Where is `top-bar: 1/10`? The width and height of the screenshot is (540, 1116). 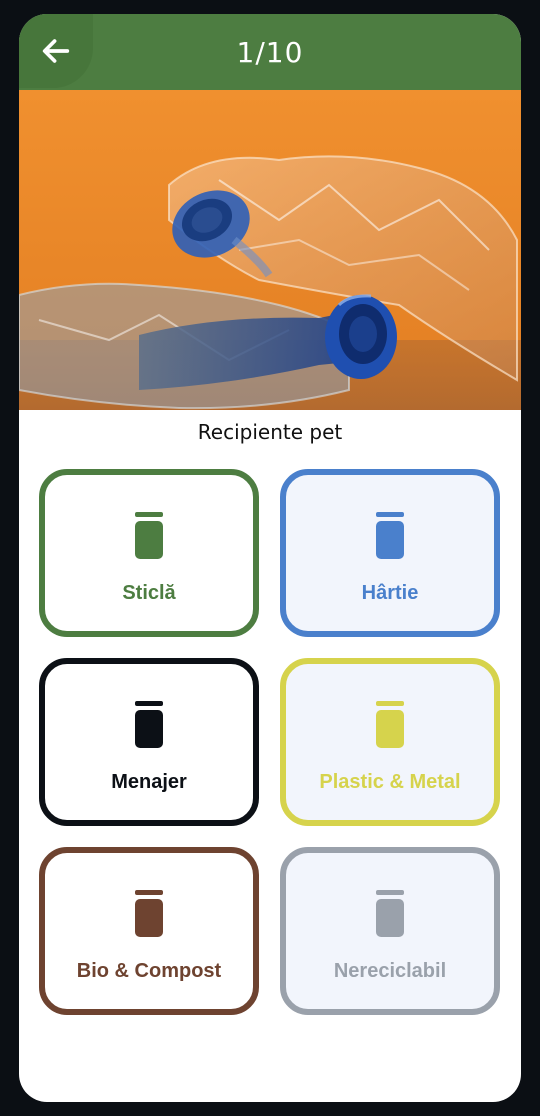
top-bar: 1/10 is located at coordinates (270, 52).